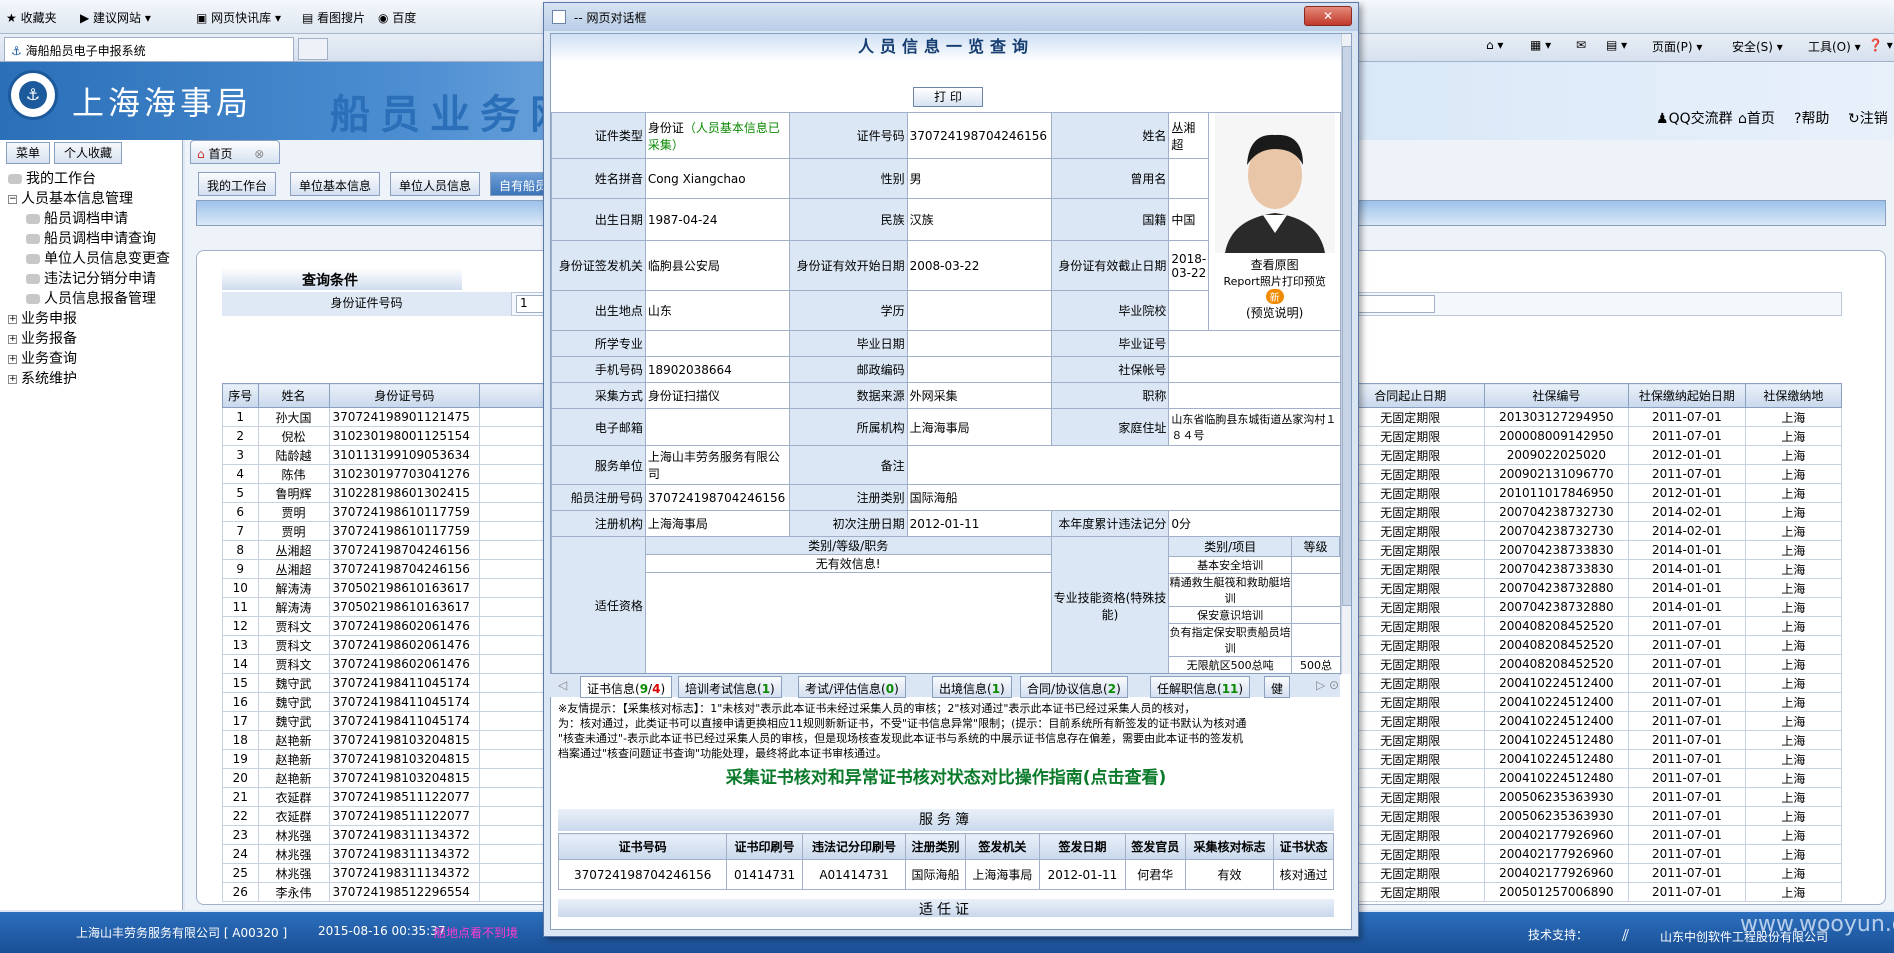  I want to click on table-cell: 370724198511122077, so click(404, 816).